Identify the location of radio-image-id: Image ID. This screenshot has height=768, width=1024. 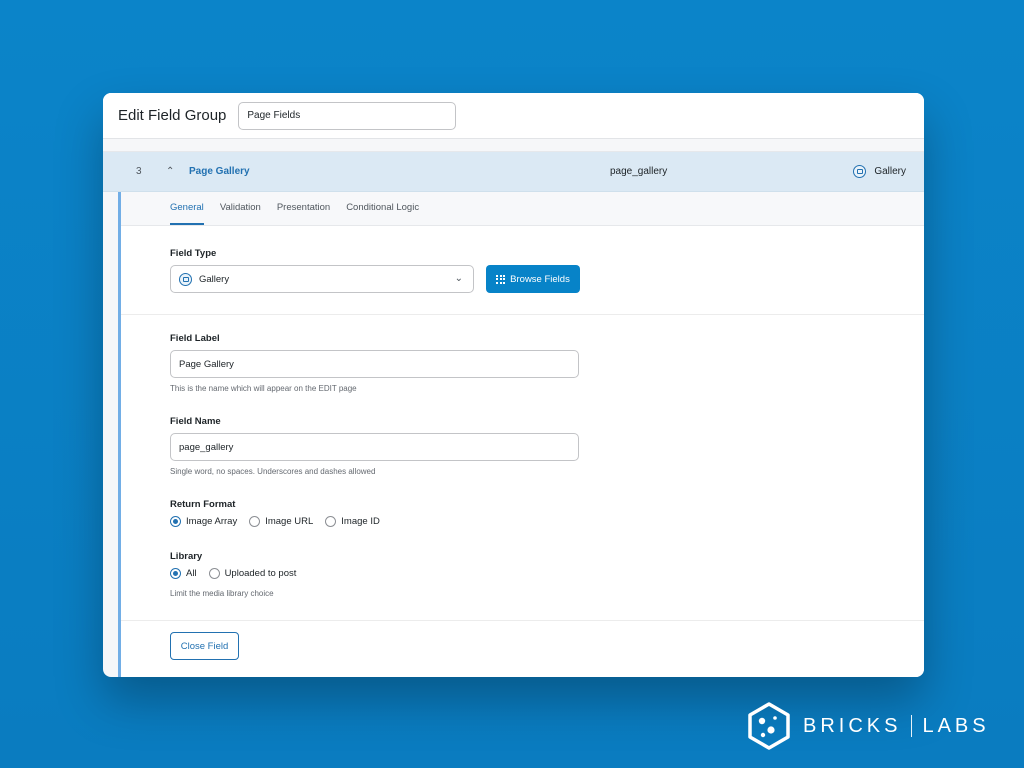
(352, 521).